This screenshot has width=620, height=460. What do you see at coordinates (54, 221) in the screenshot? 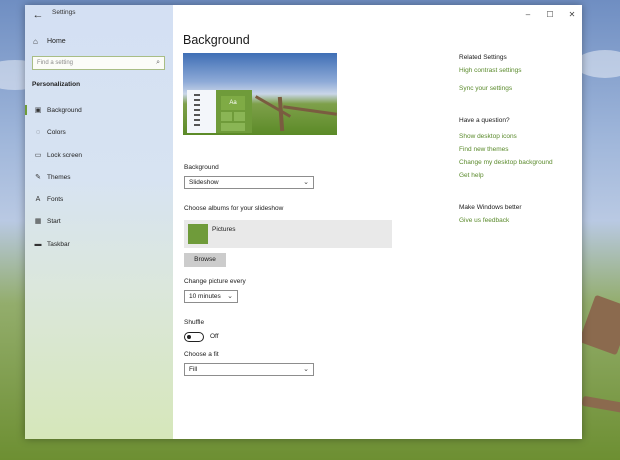
I see `sidebar-item-label: Start` at bounding box center [54, 221].